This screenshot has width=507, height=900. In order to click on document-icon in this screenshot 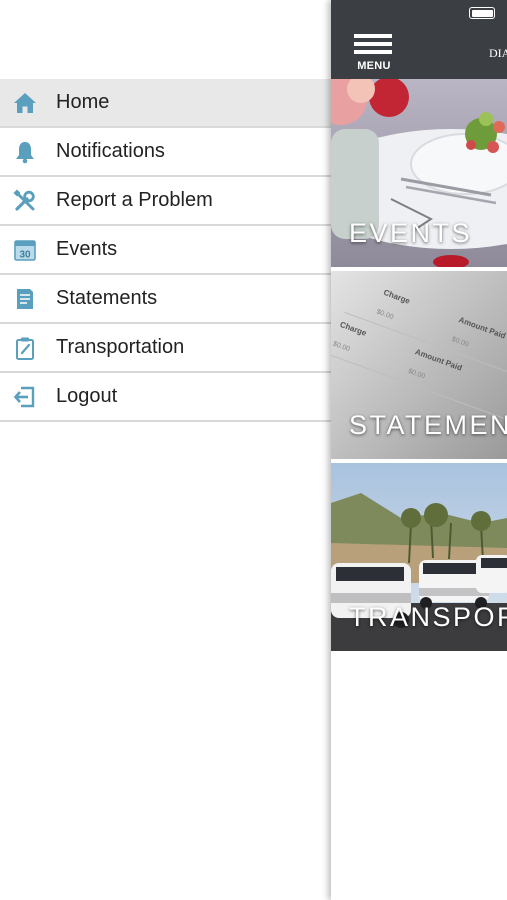, I will do `click(25, 299)`.